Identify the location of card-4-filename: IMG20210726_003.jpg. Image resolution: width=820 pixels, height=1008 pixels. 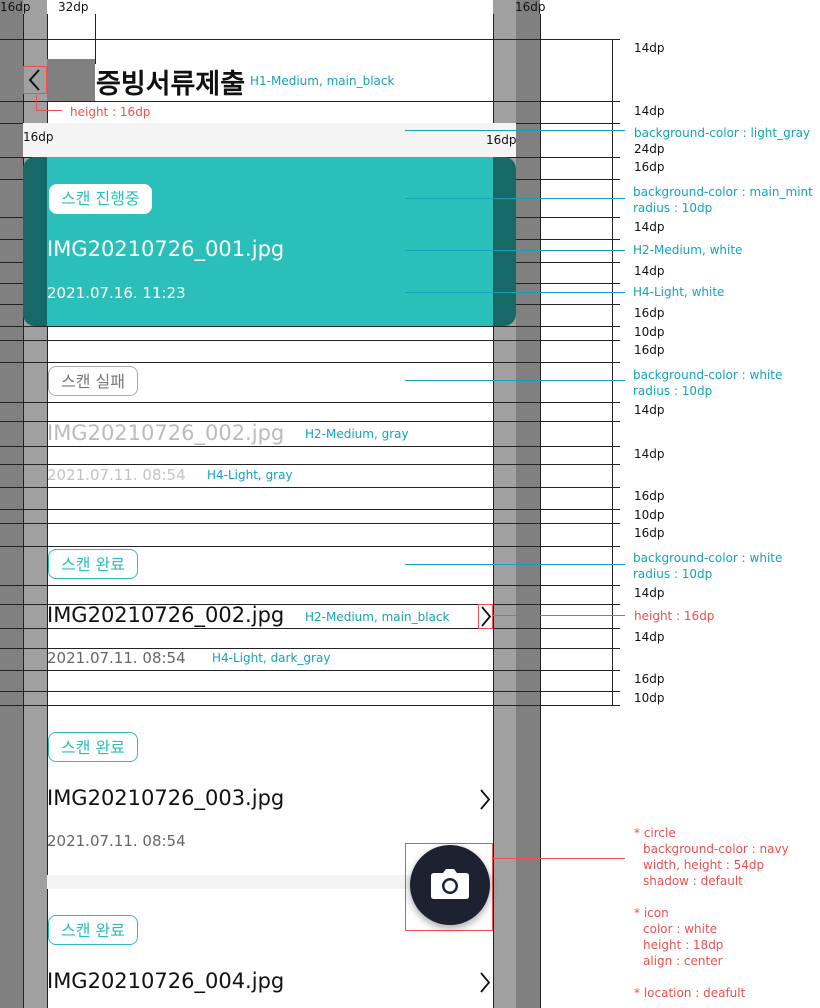
(166, 798).